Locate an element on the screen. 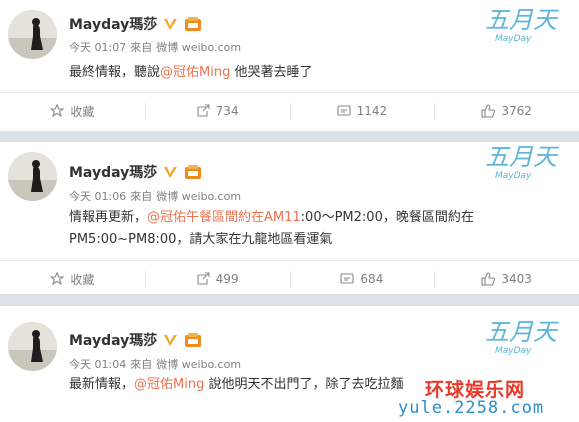 This screenshot has width=579, height=422. repost-count: 734 is located at coordinates (227, 111).